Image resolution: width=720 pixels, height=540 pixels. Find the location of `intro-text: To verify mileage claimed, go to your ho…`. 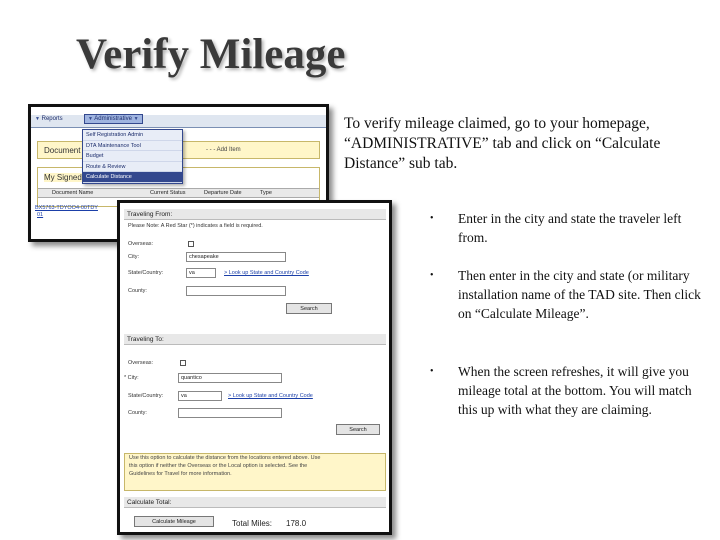

intro-text: To verify mileage claimed, go to your ho… is located at coordinates (502, 143).